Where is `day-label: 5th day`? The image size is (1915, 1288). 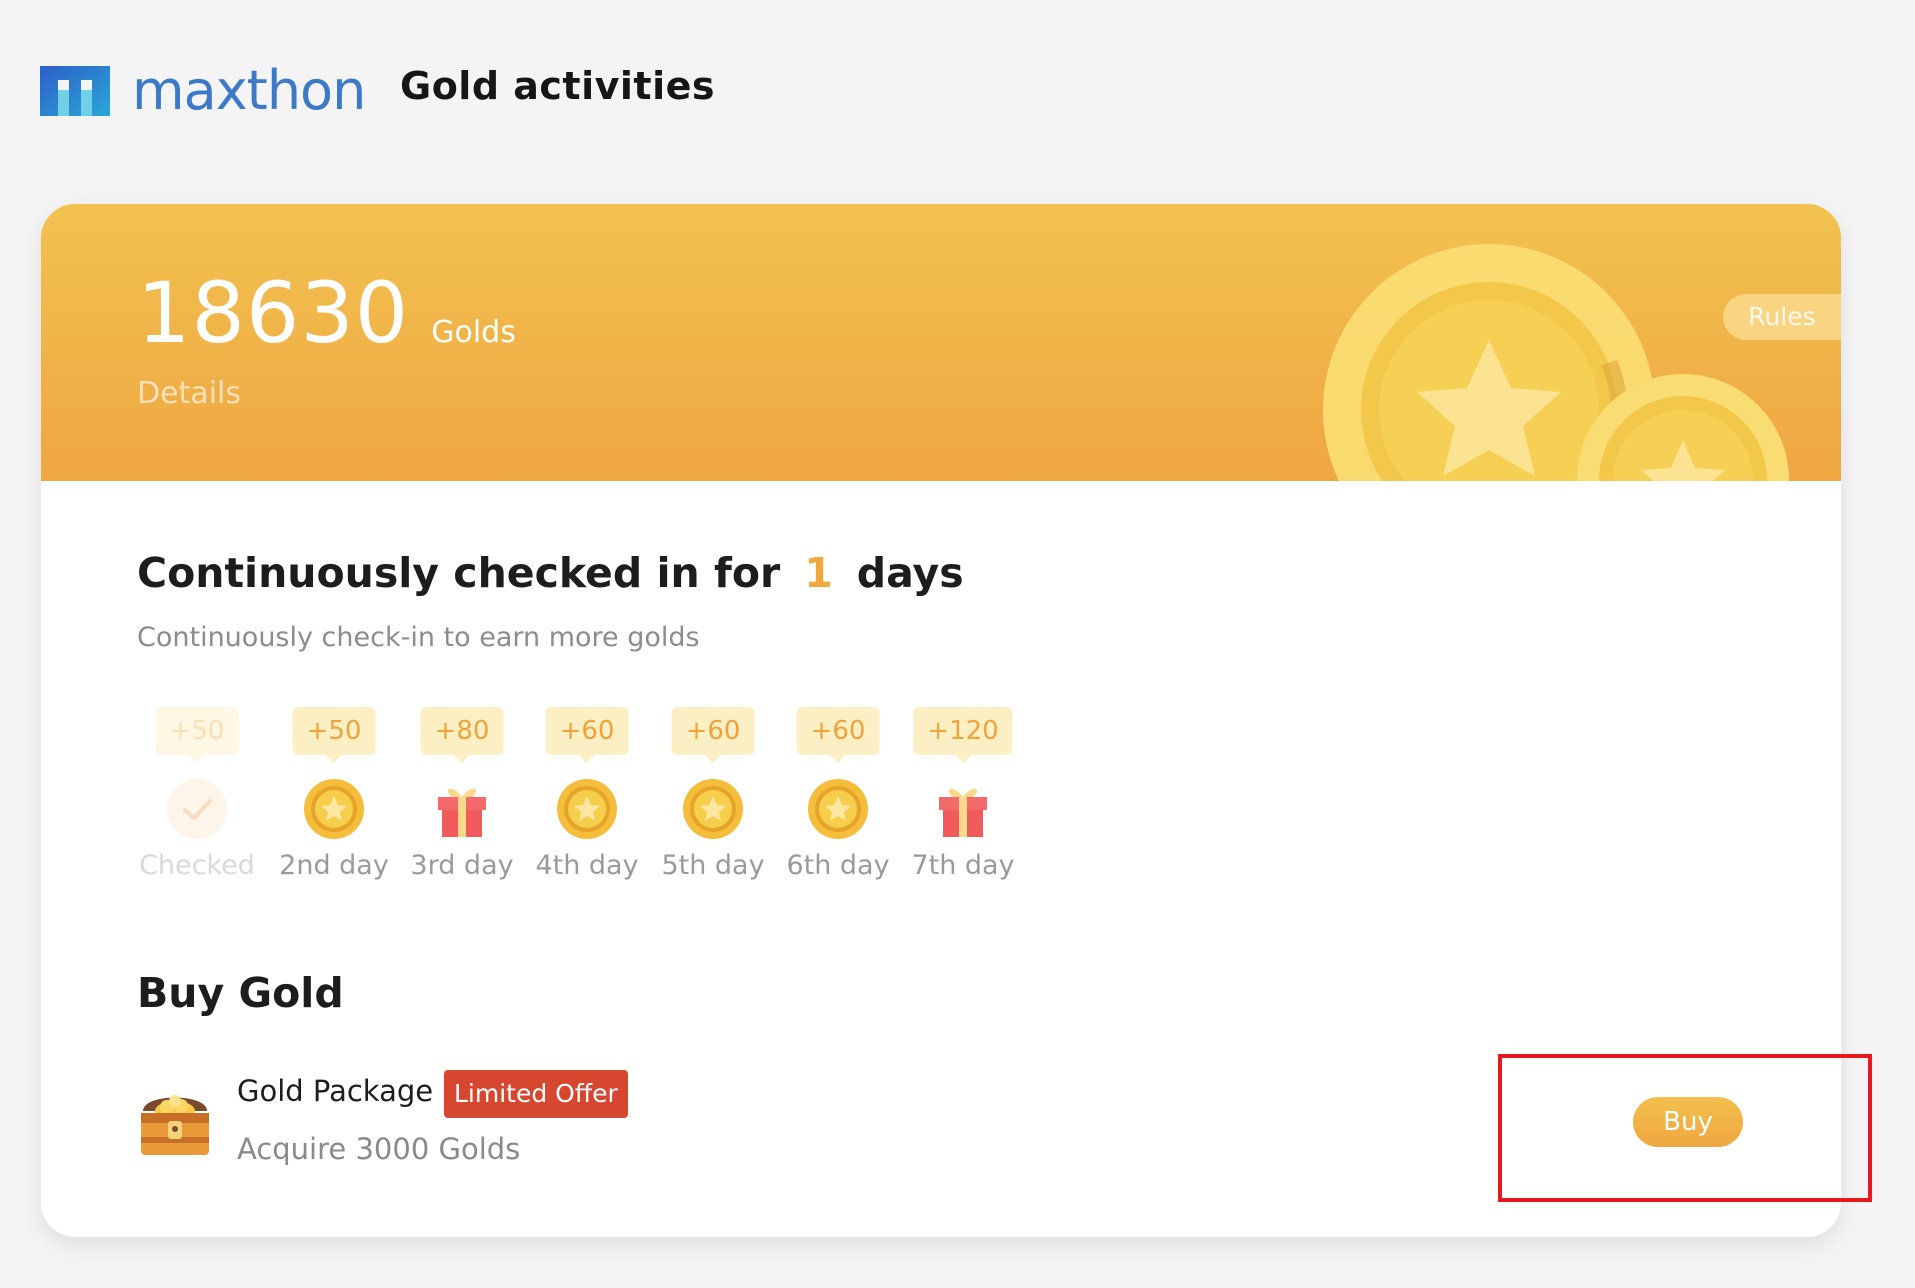
day-label: 5th day is located at coordinates (713, 865).